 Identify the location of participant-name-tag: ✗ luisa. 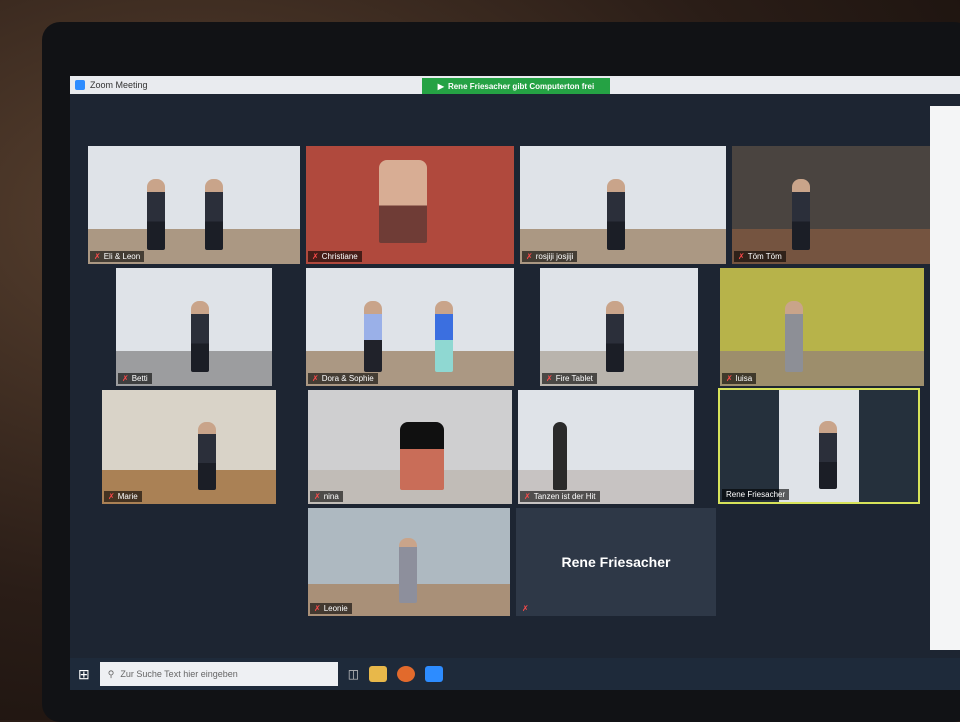
(739, 378).